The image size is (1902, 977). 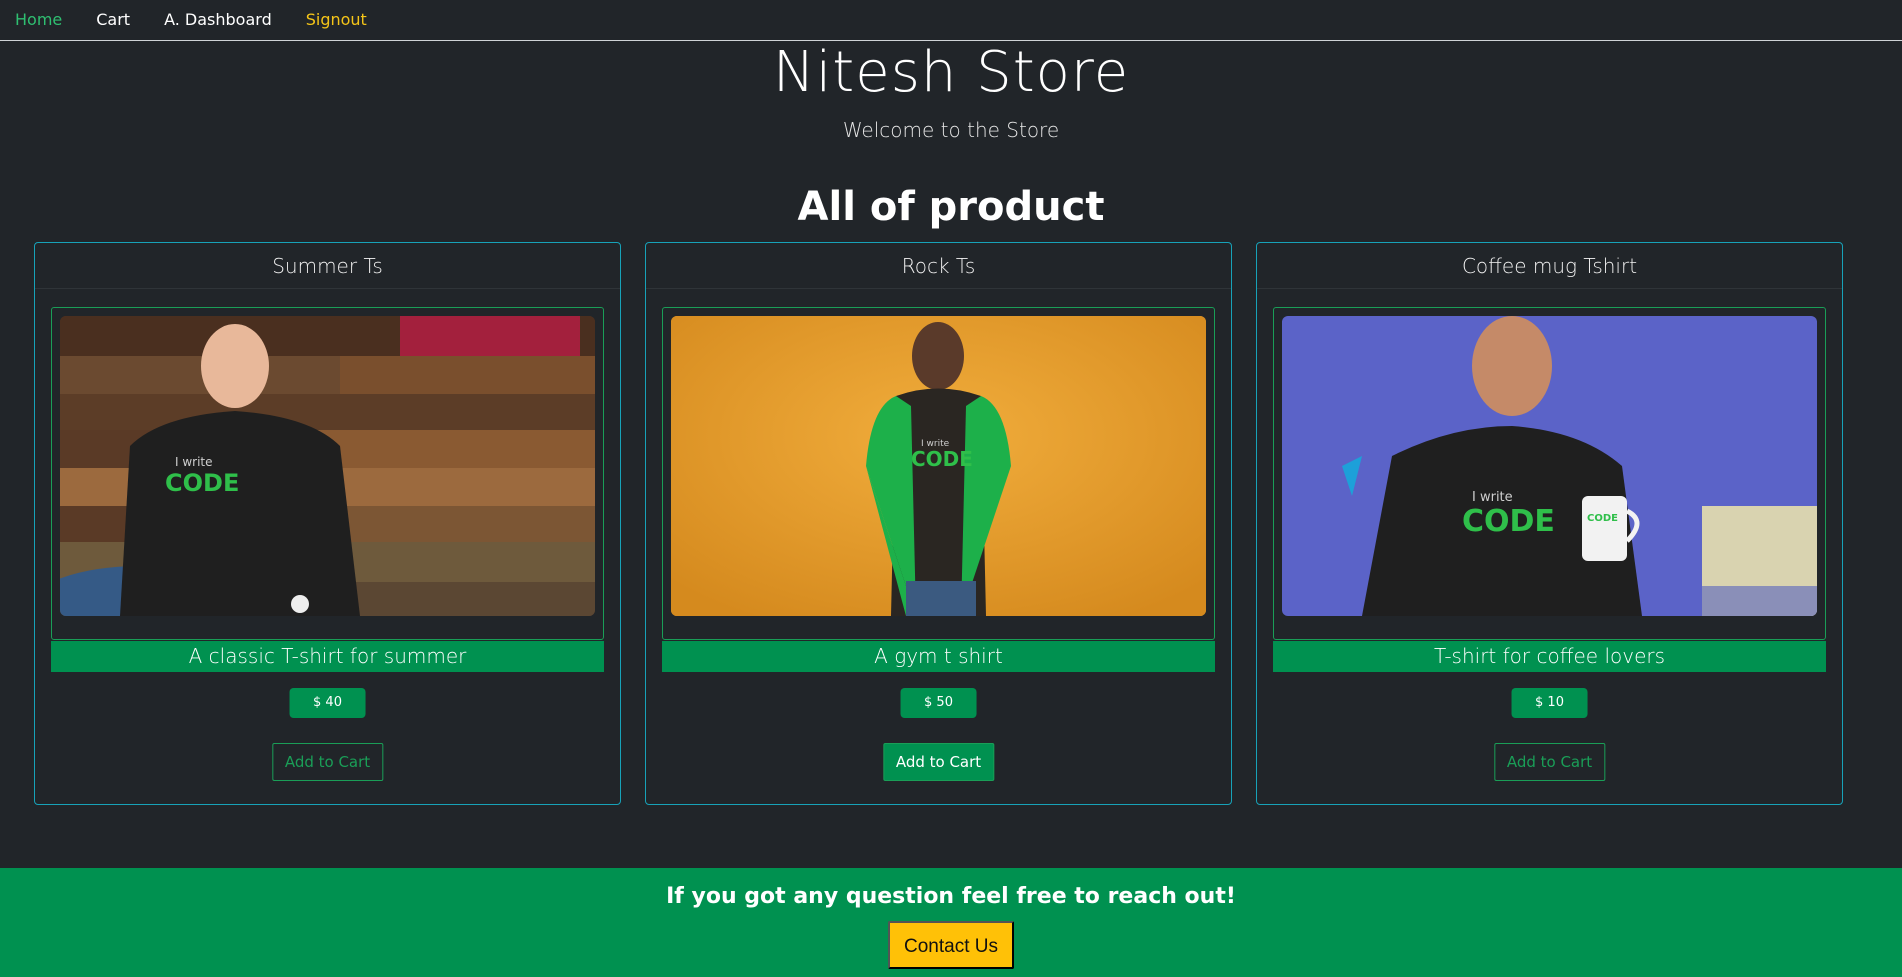 What do you see at coordinates (1549, 466) in the screenshot?
I see `product-image: I write CODE CODE` at bounding box center [1549, 466].